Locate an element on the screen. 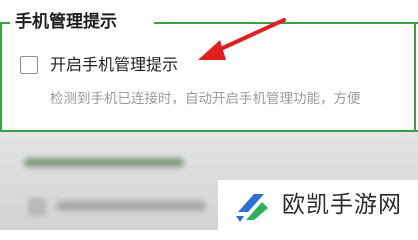  blurred-option-label is located at coordinates (131, 206).